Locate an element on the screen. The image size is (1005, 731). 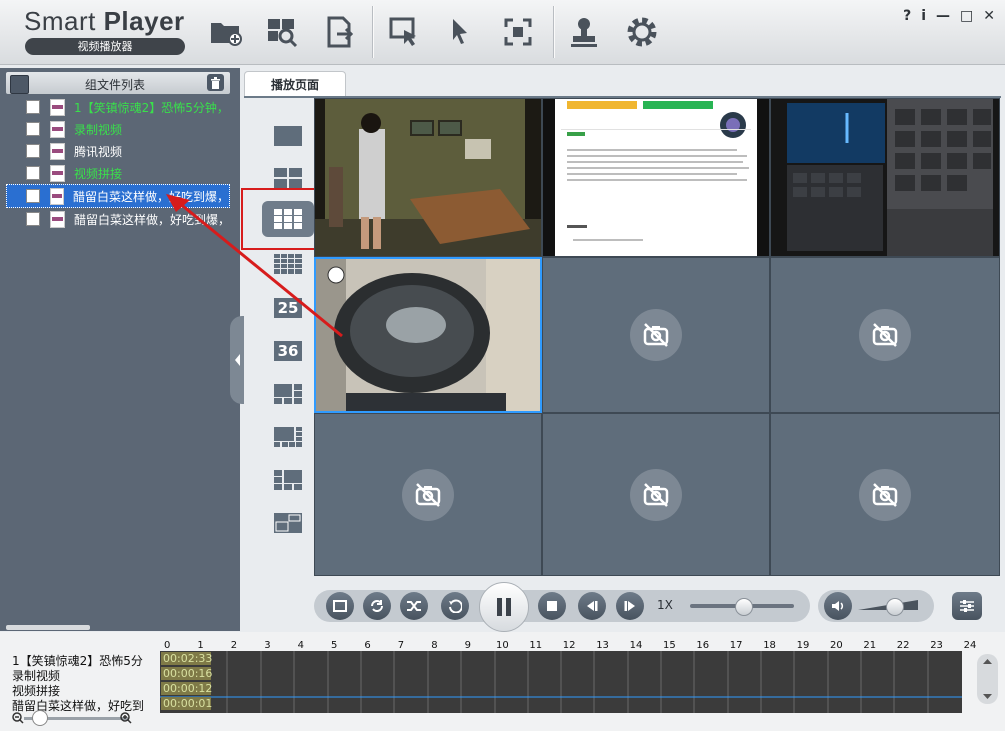
video-frame-webpage is located at coordinates (656, 177).